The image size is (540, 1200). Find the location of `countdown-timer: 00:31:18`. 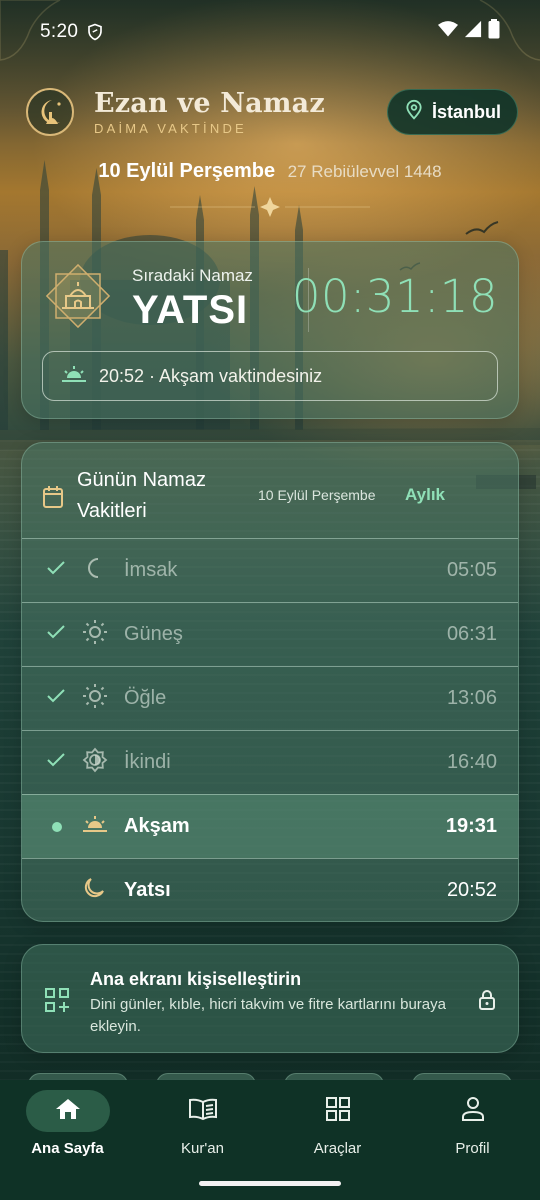

countdown-timer: 00:31:18 is located at coordinates (394, 296).